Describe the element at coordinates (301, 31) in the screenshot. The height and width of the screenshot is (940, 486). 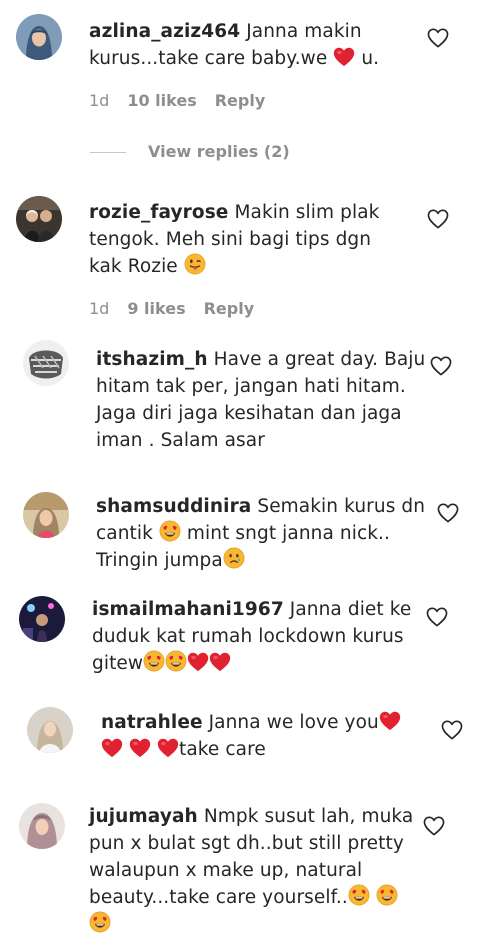
I see `comment-body: Janna makin` at that location.